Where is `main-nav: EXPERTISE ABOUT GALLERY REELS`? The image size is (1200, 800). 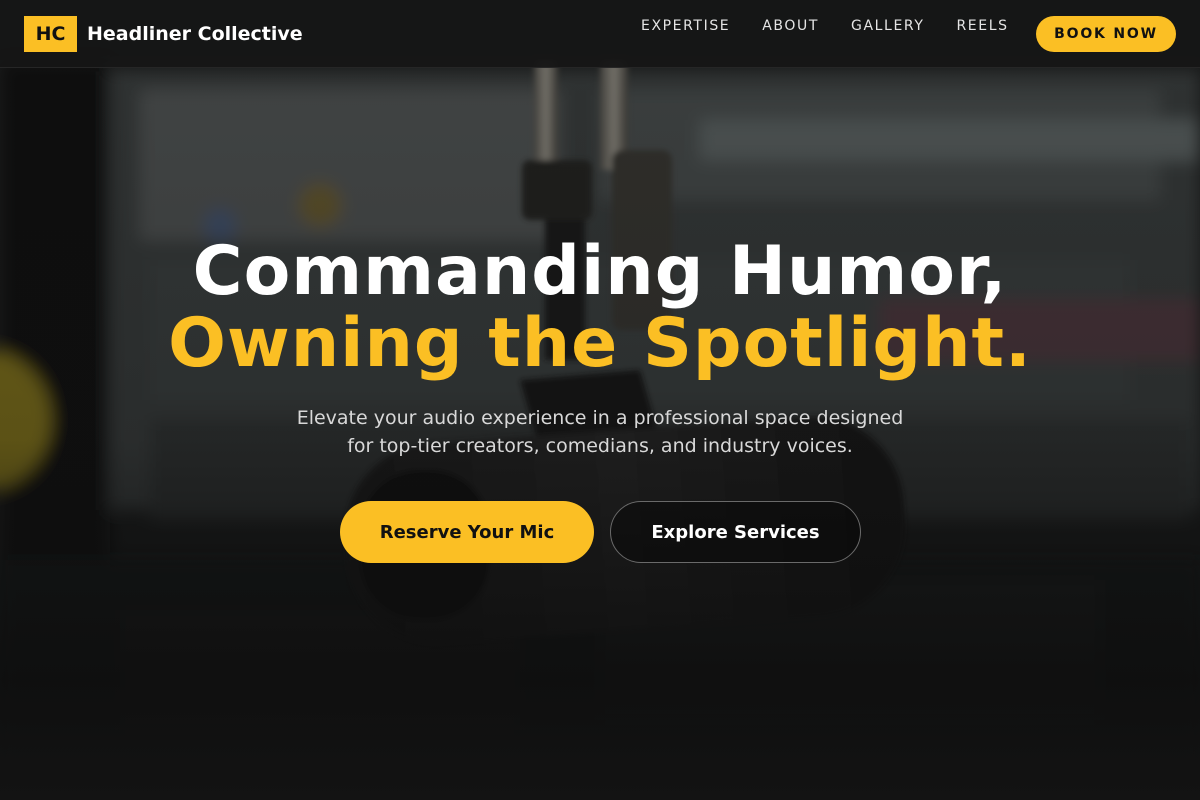
main-nav: EXPERTISE ABOUT GALLERY REELS is located at coordinates (825, 26).